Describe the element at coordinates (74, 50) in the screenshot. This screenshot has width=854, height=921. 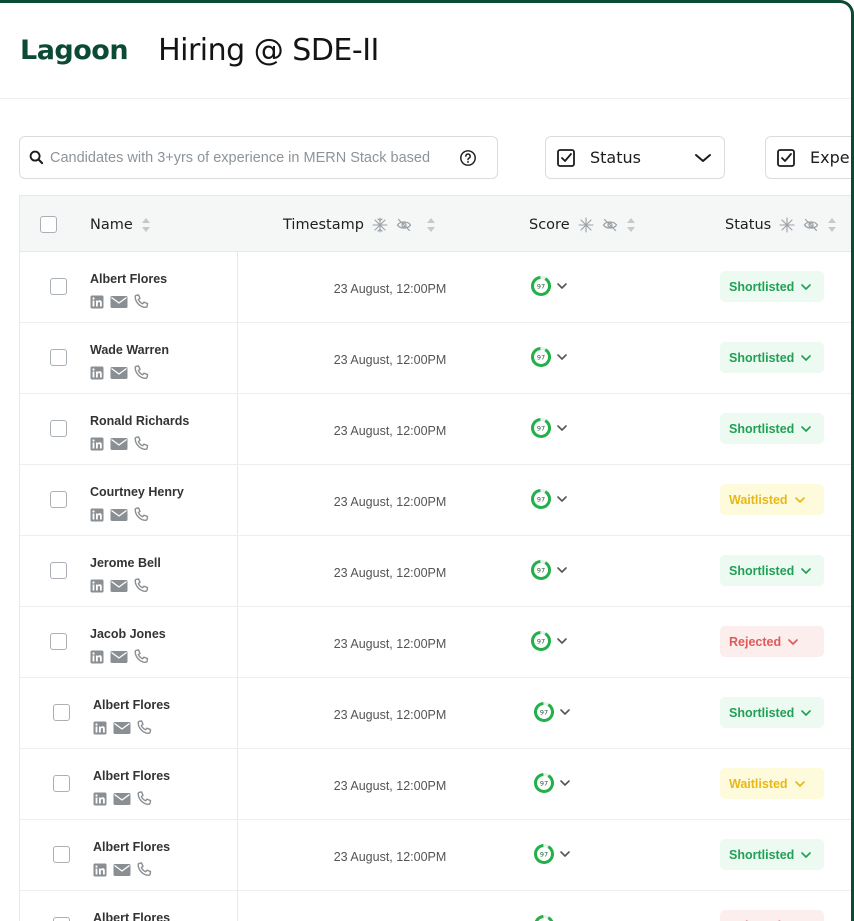
I see `logo: Lagoon` at that location.